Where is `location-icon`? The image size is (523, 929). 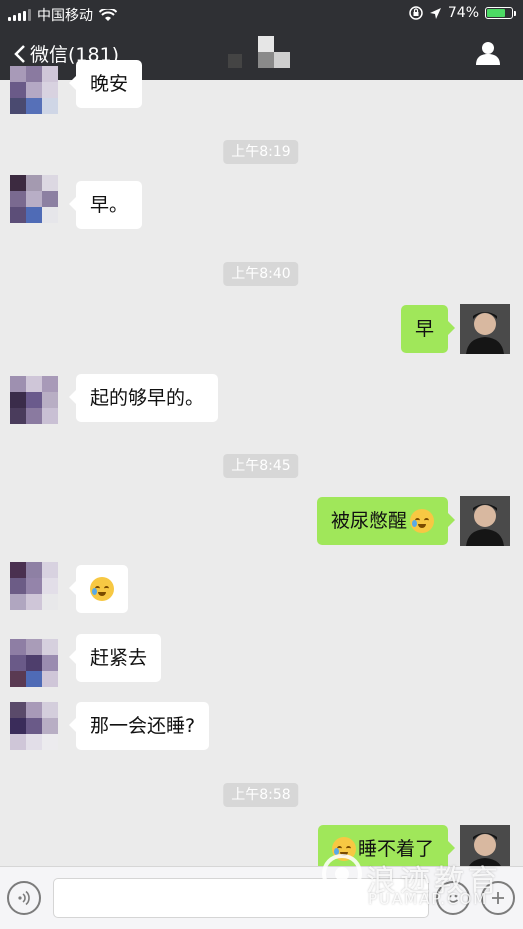 location-icon is located at coordinates (435, 13).